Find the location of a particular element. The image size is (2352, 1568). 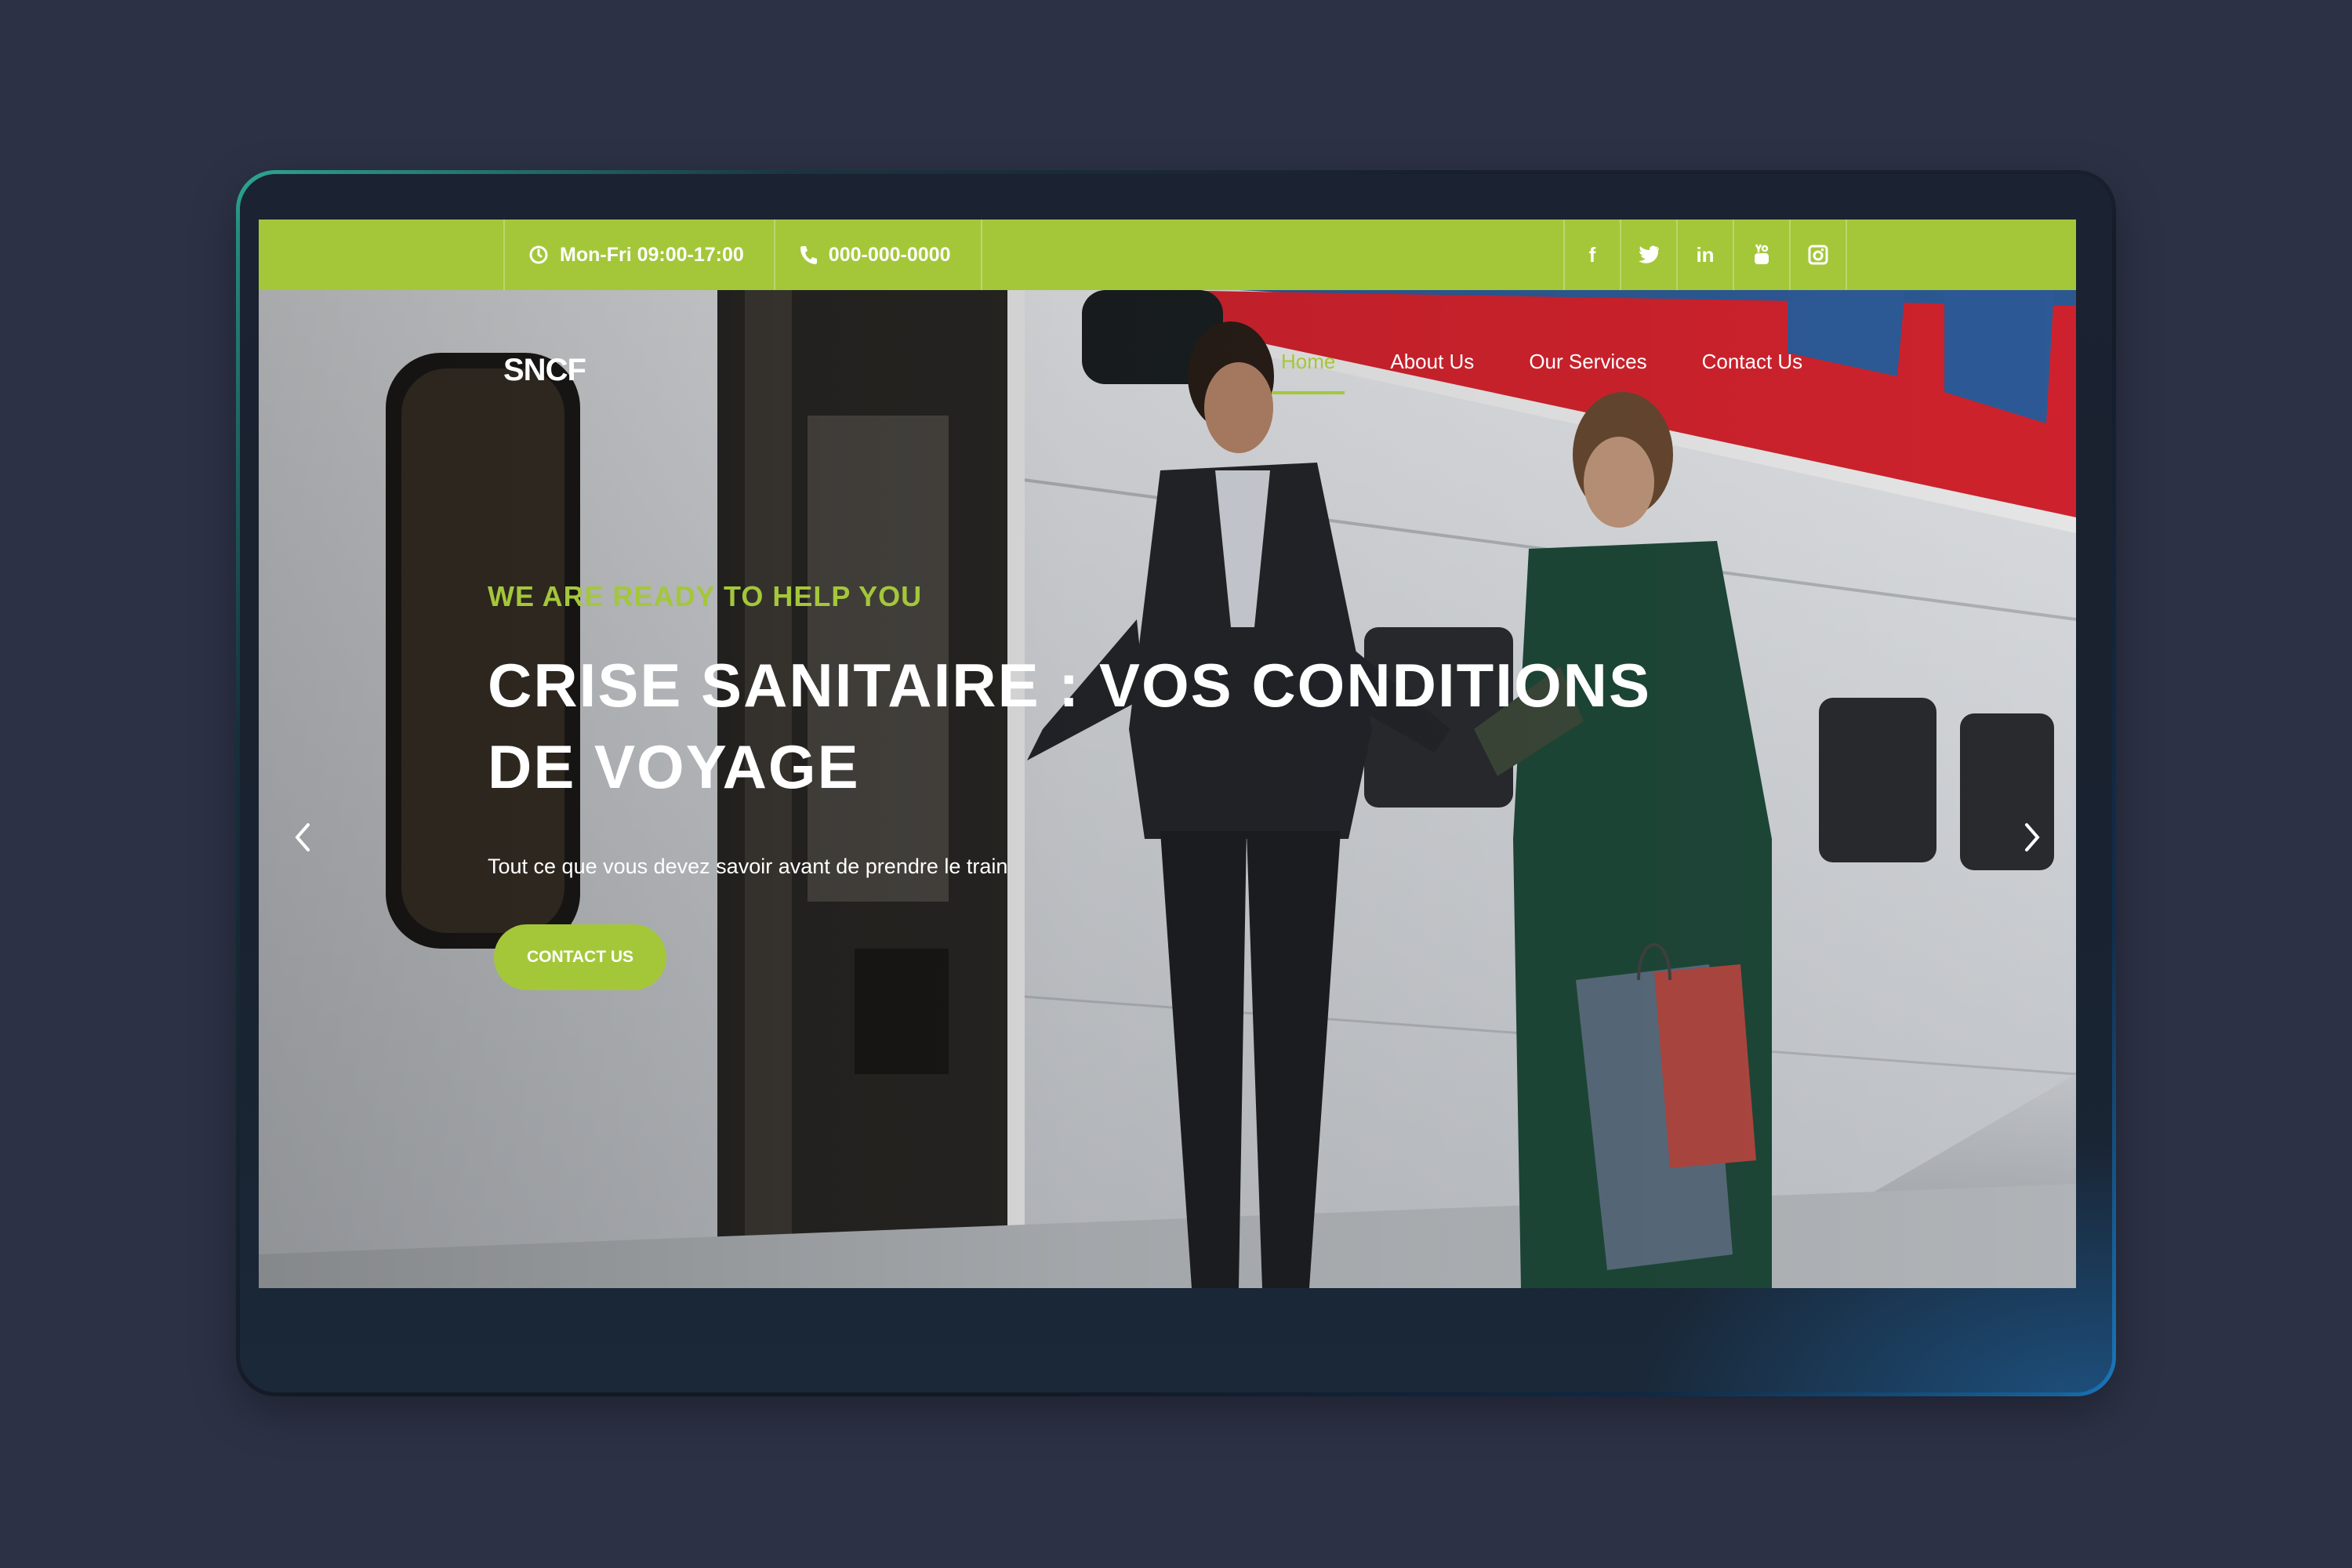

clock-icon is located at coordinates (538, 255).